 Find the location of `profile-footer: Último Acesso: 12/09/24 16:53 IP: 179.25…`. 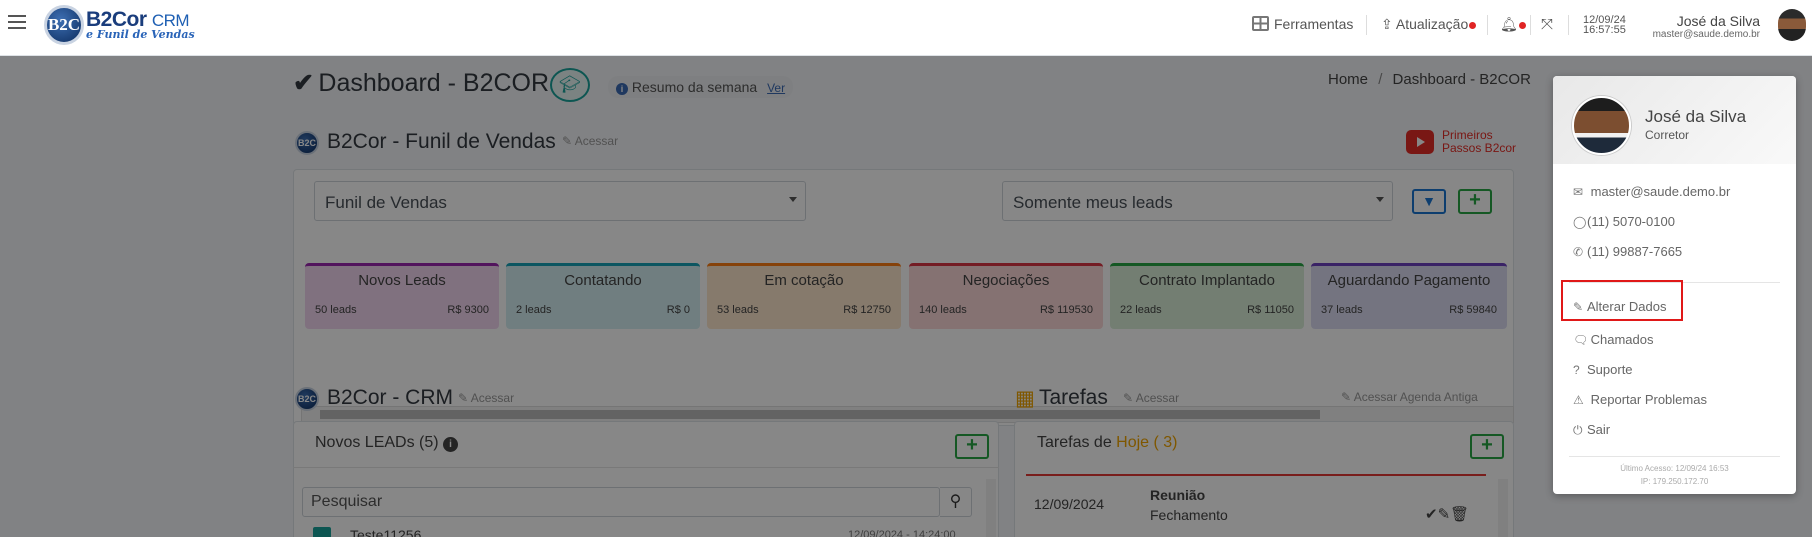

profile-footer: Último Acesso: 12/09/24 16:53 IP: 179.25… is located at coordinates (1674, 475).